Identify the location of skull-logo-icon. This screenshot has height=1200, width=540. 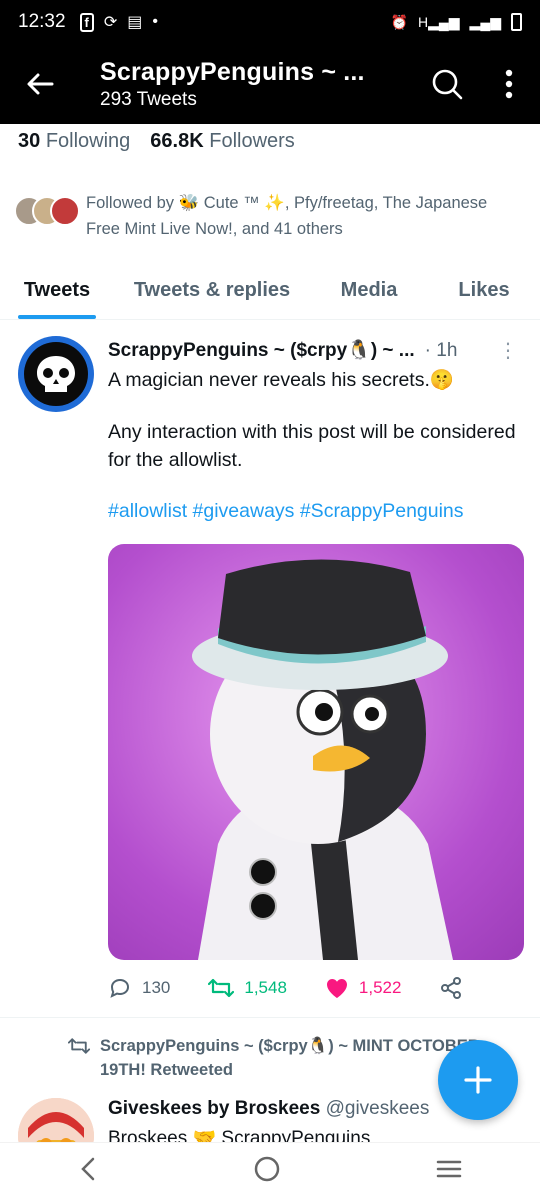
(56, 374).